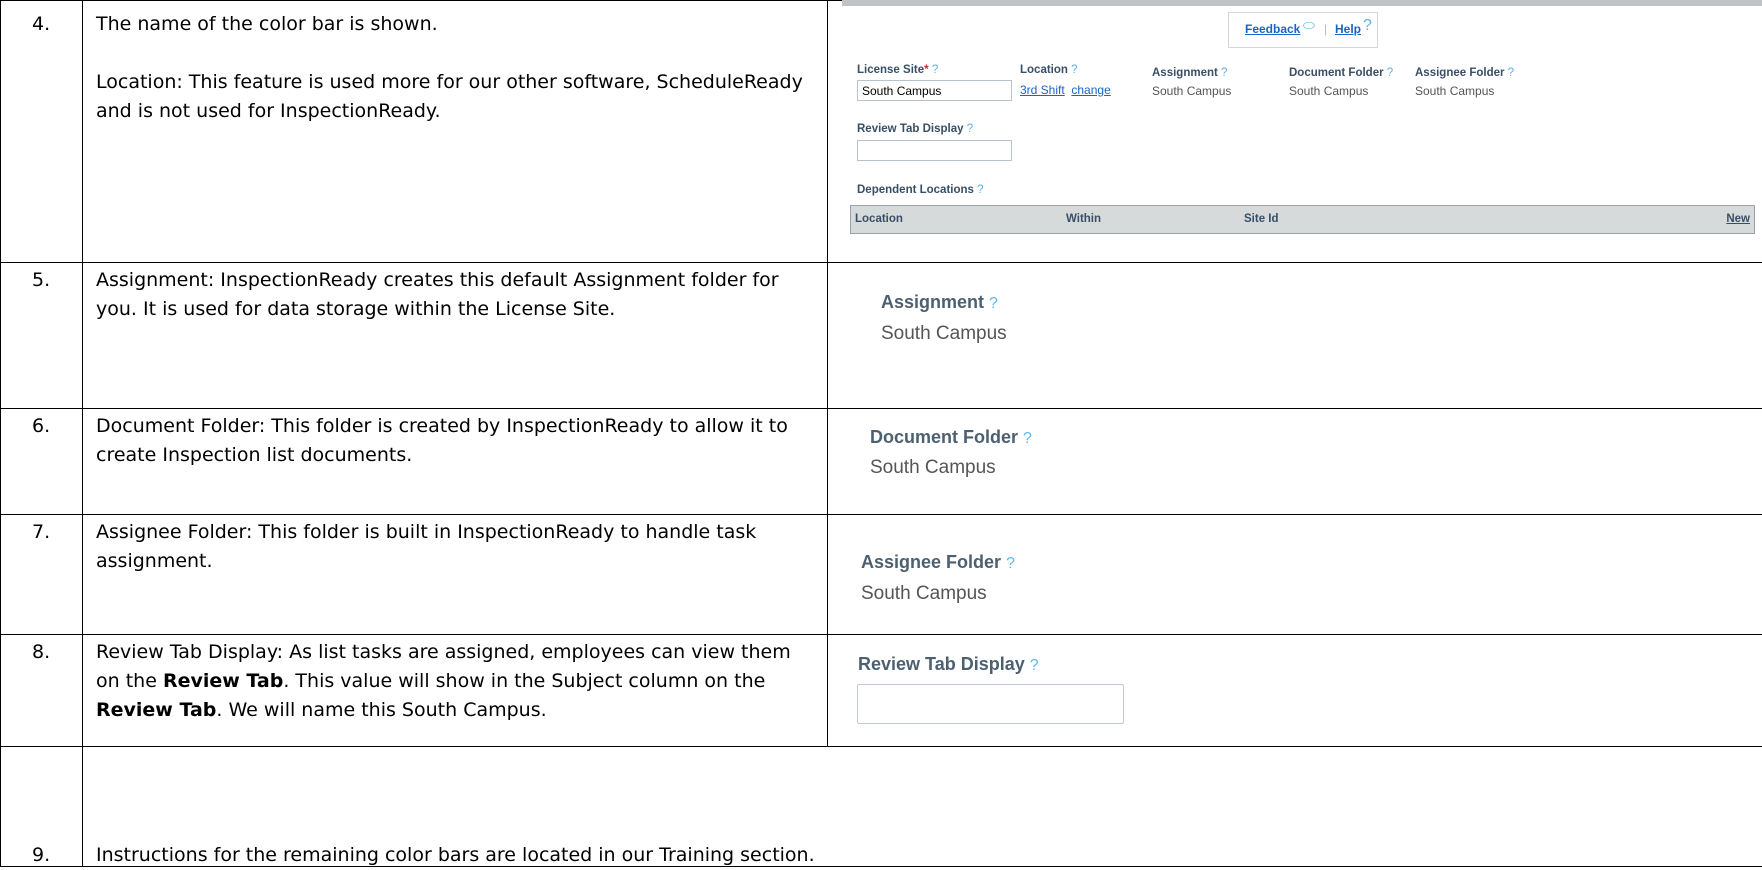 This screenshot has height=870, width=1762. What do you see at coordinates (915, 190) in the screenshot?
I see `label-text: Dependent Locations` at bounding box center [915, 190].